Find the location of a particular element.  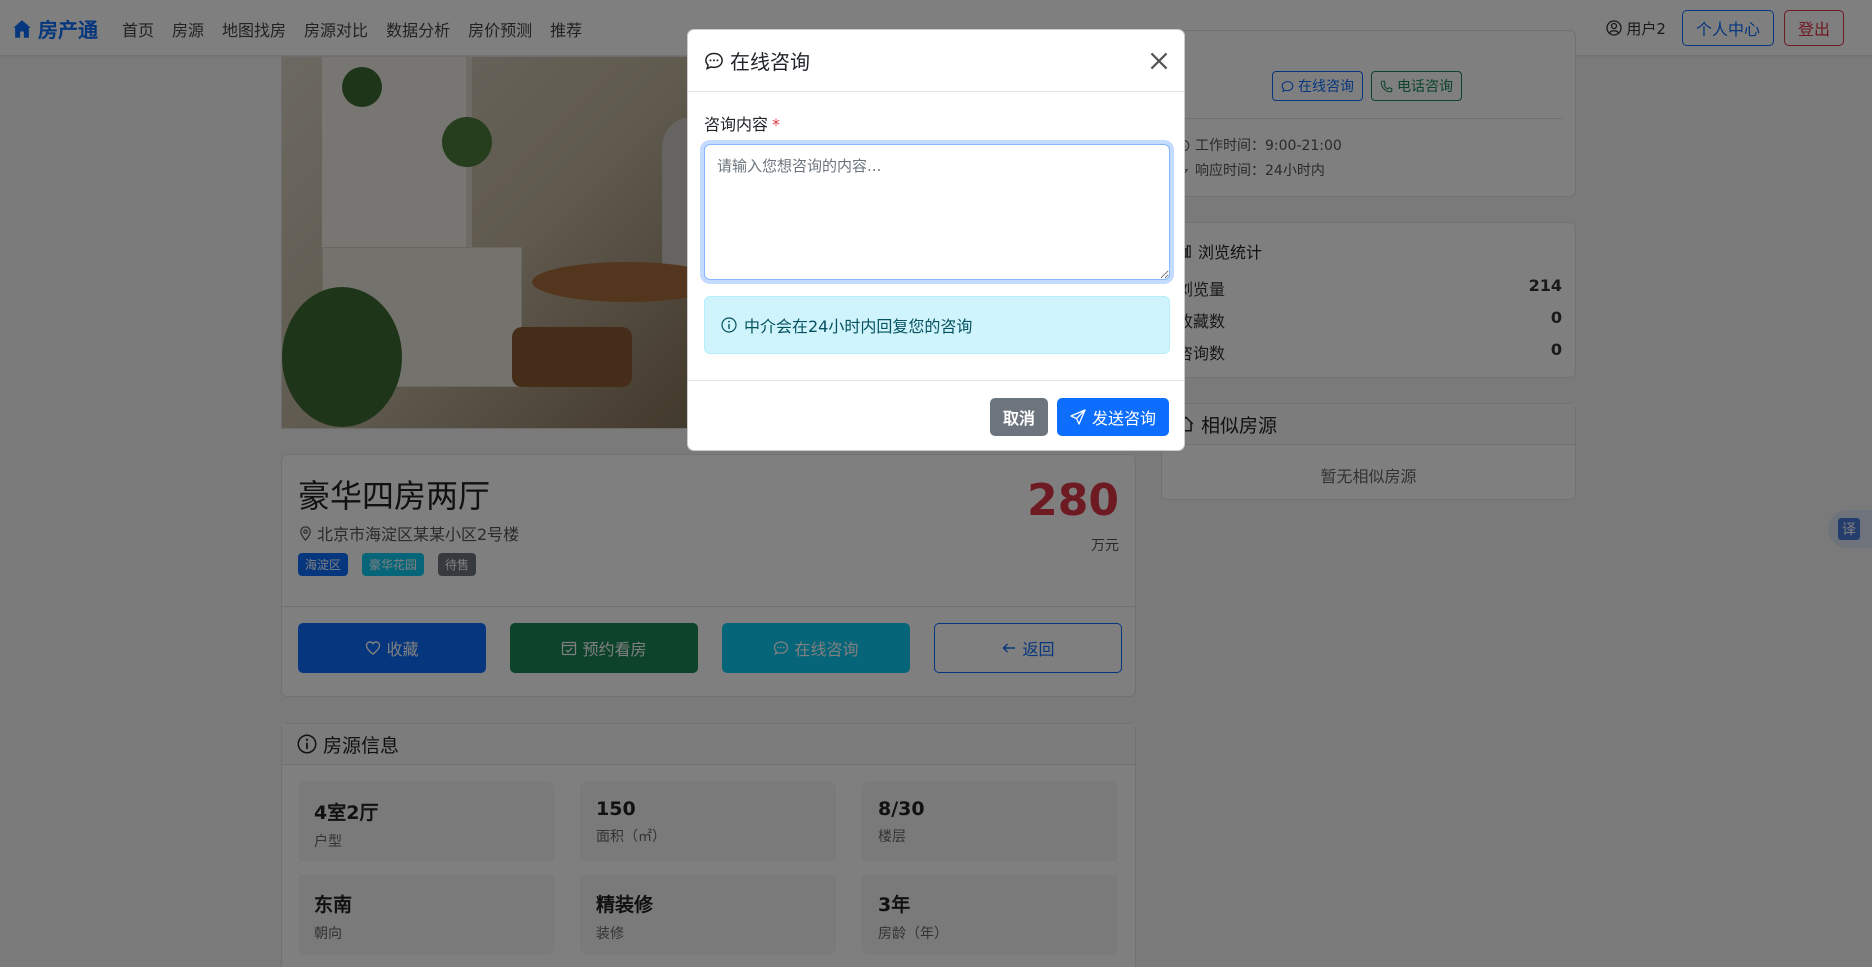

send-consult-button: 发送咨询 is located at coordinates (1112, 416).